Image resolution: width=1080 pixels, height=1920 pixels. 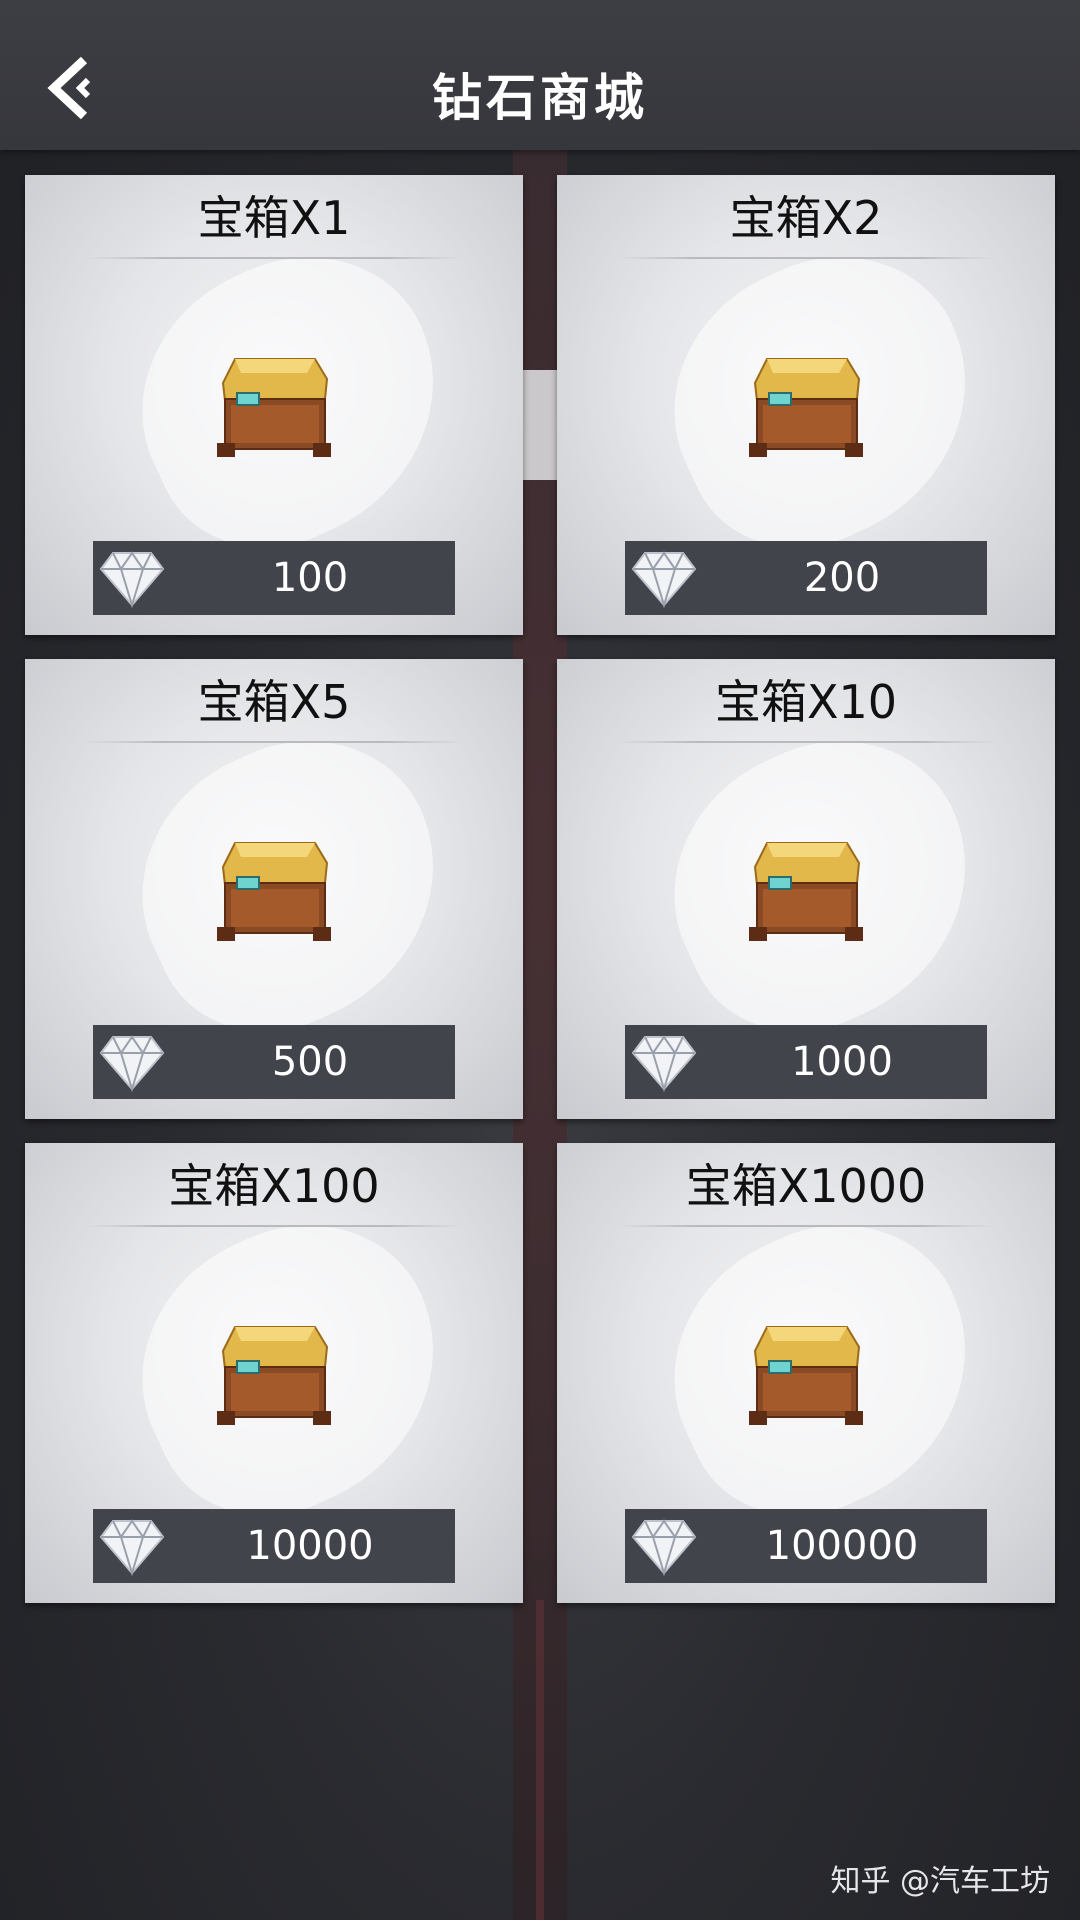 What do you see at coordinates (274, 218) in the screenshot?
I see `product-title: 宝箱X1` at bounding box center [274, 218].